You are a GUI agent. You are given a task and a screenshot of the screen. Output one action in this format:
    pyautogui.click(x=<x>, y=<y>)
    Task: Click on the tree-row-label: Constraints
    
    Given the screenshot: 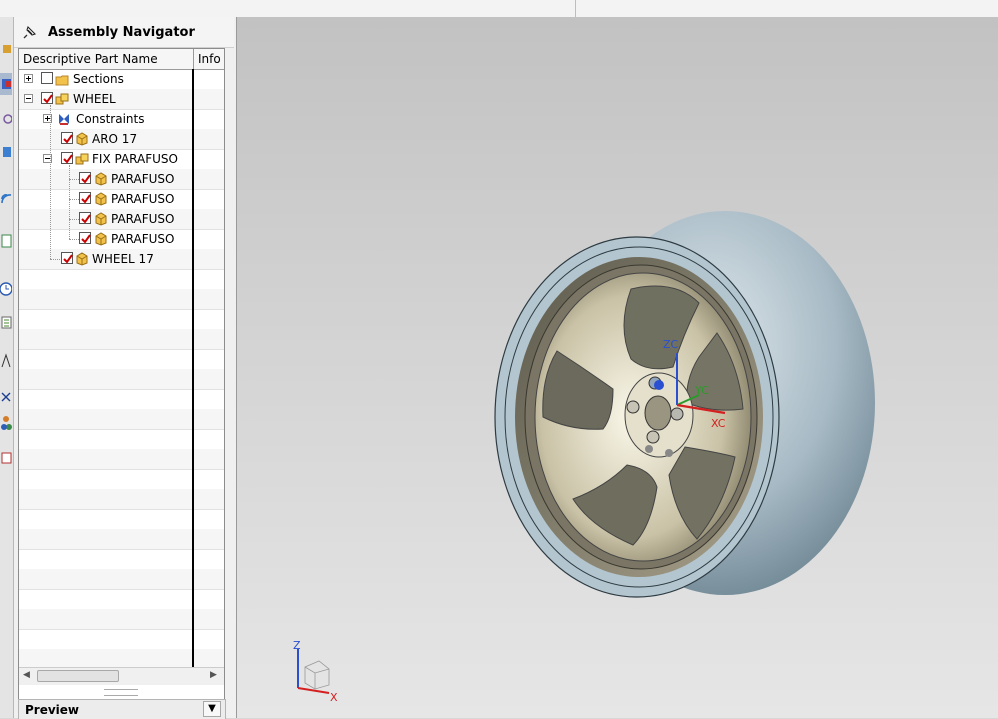 What is the action you would take?
    pyautogui.click(x=110, y=119)
    